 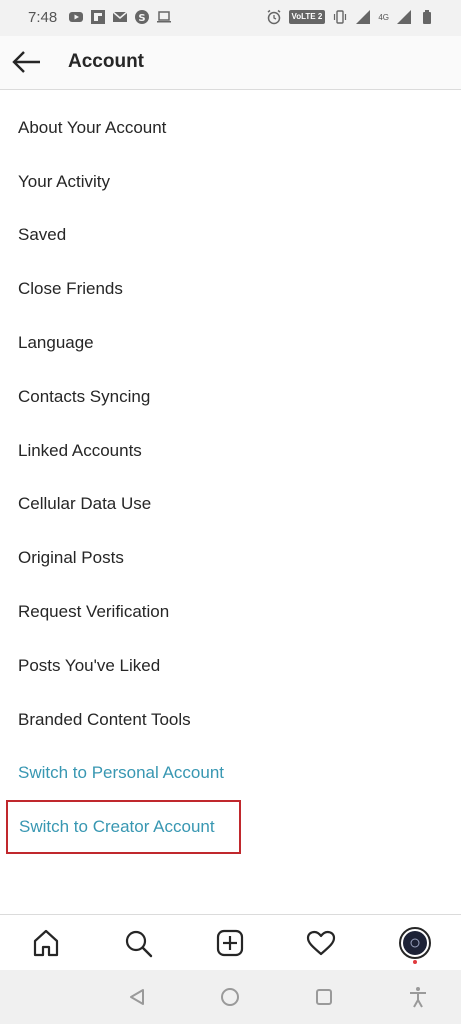 I want to click on alarm-icon, so click(x=273, y=17).